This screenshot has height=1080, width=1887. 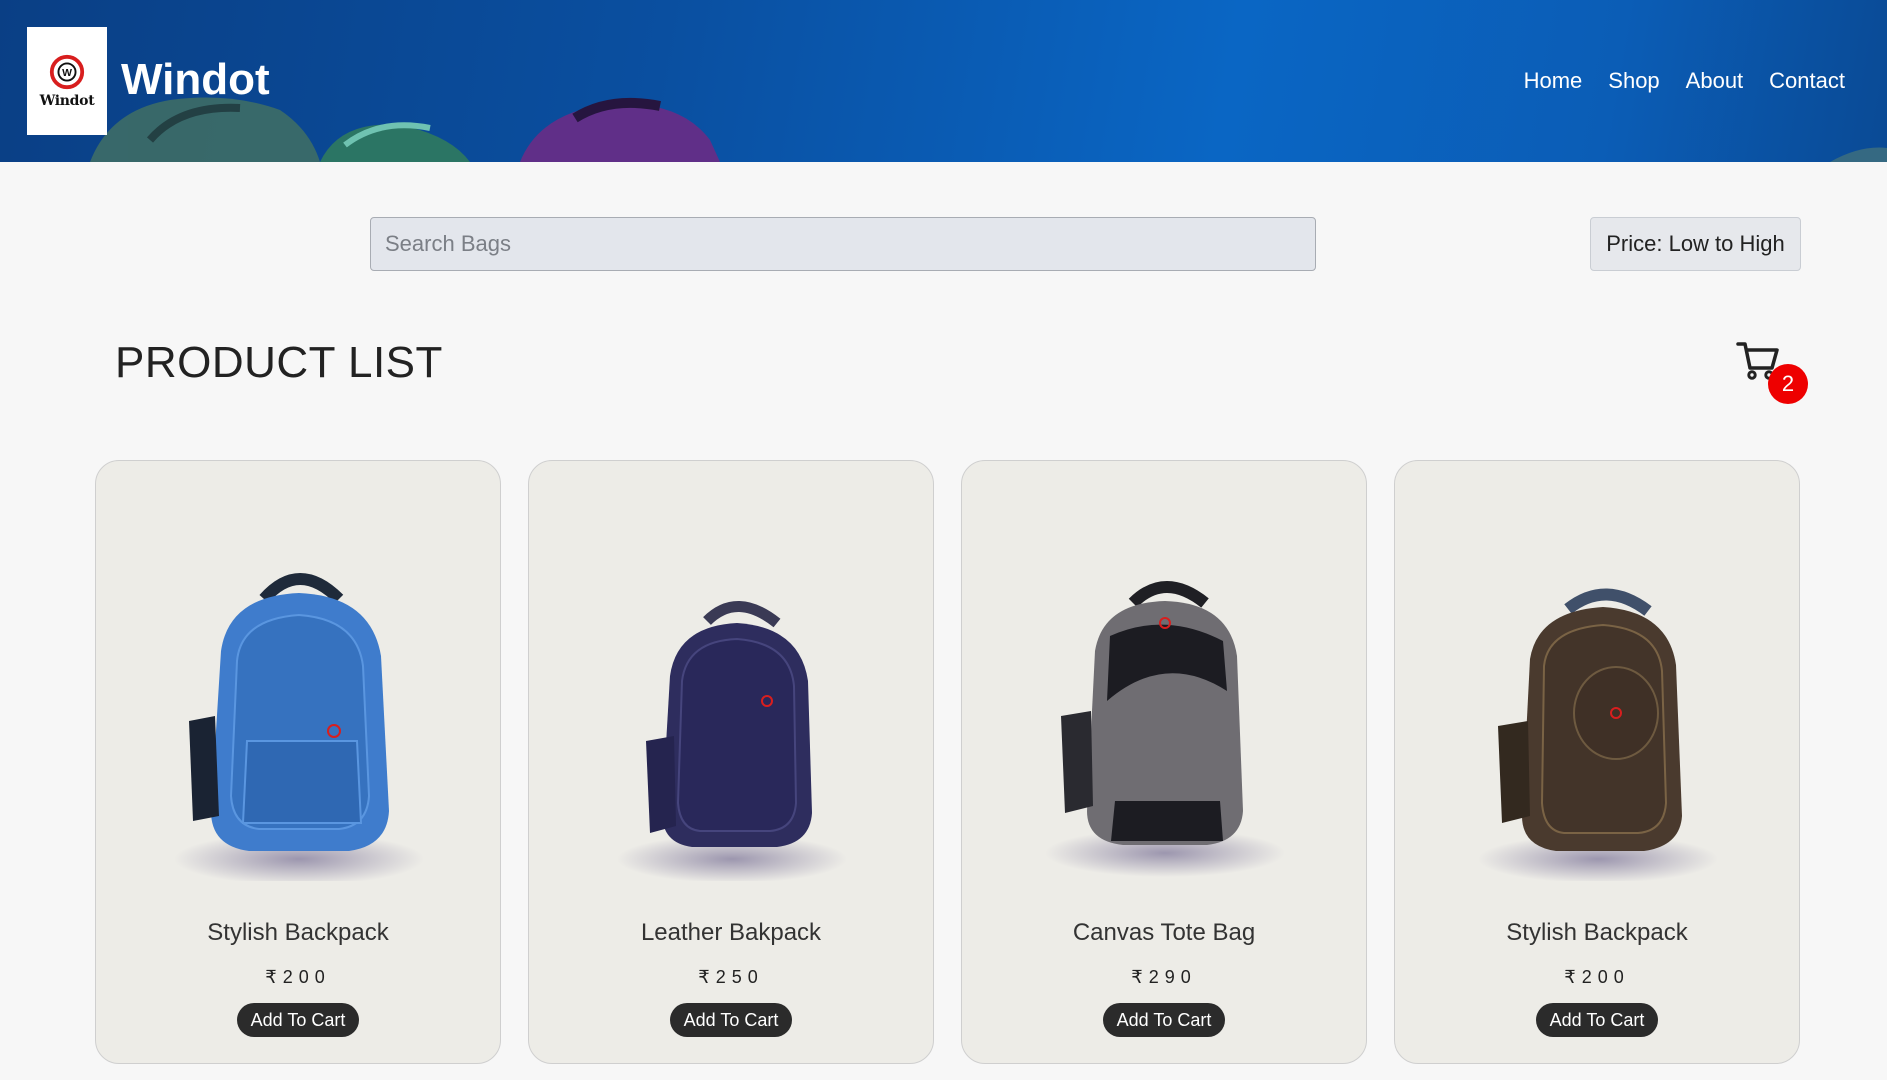 I want to click on nav-about: About, so click(x=1715, y=81).